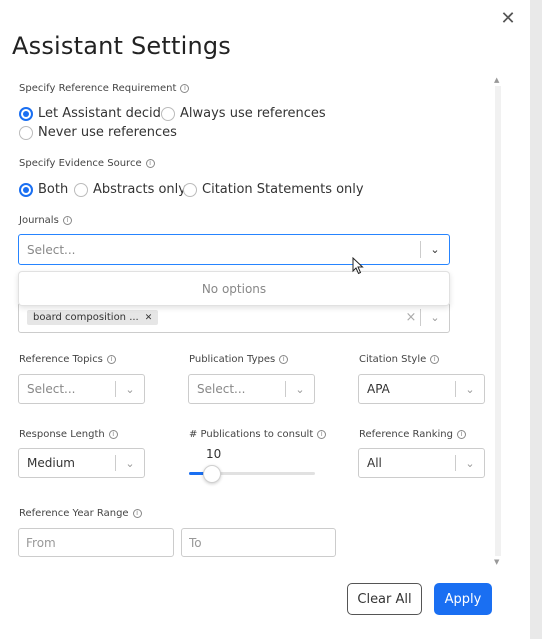 Image resolution: width=542 pixels, height=639 pixels. I want to click on keyword-tag: board composition ... ✕, so click(93, 317).